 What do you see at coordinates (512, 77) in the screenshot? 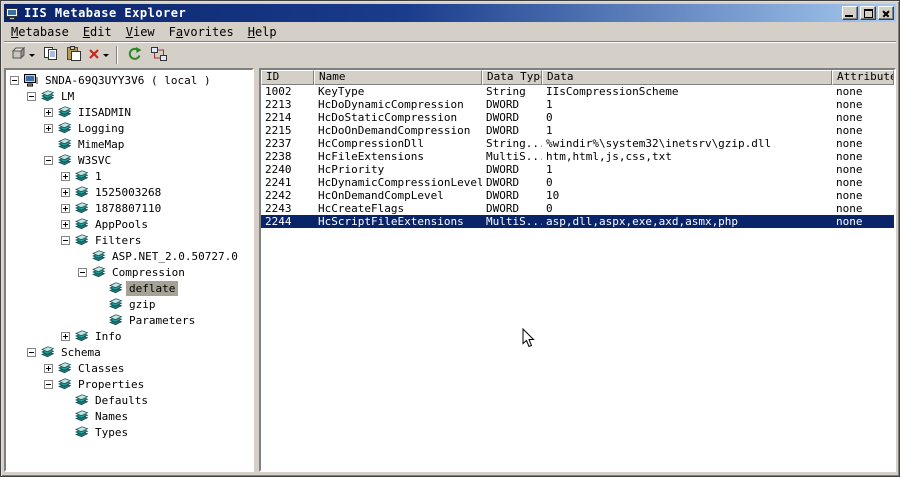
I see `column-header-data-type: Data Type` at bounding box center [512, 77].